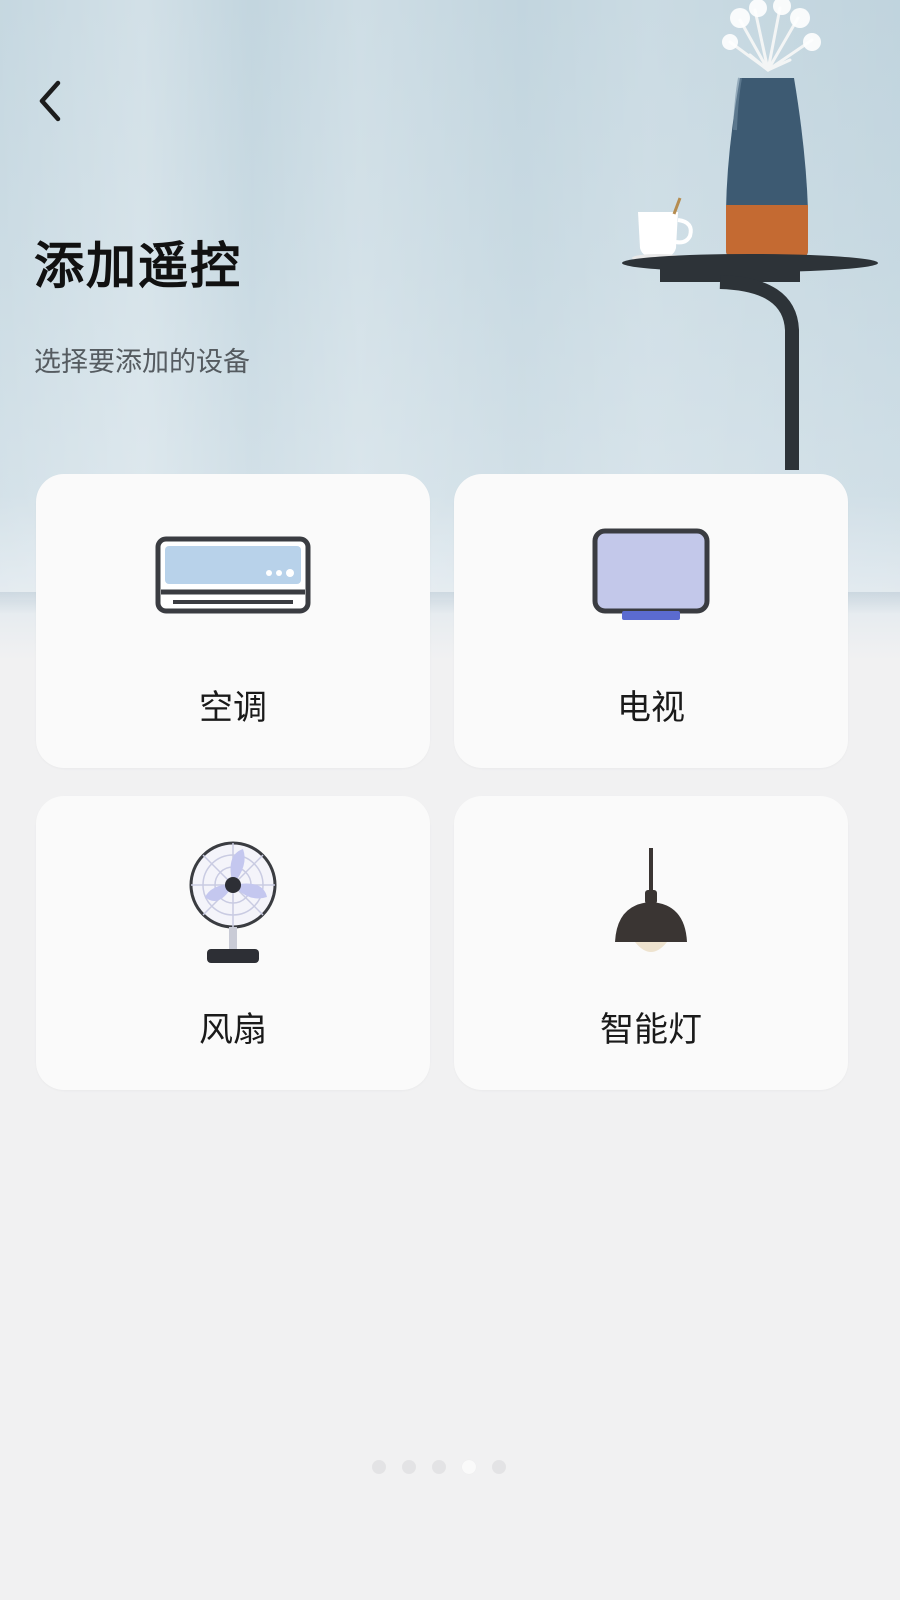 This screenshot has height=1600, width=900. Describe the element at coordinates (651, 621) in the screenshot. I see `device-card-tv: 电视` at that location.